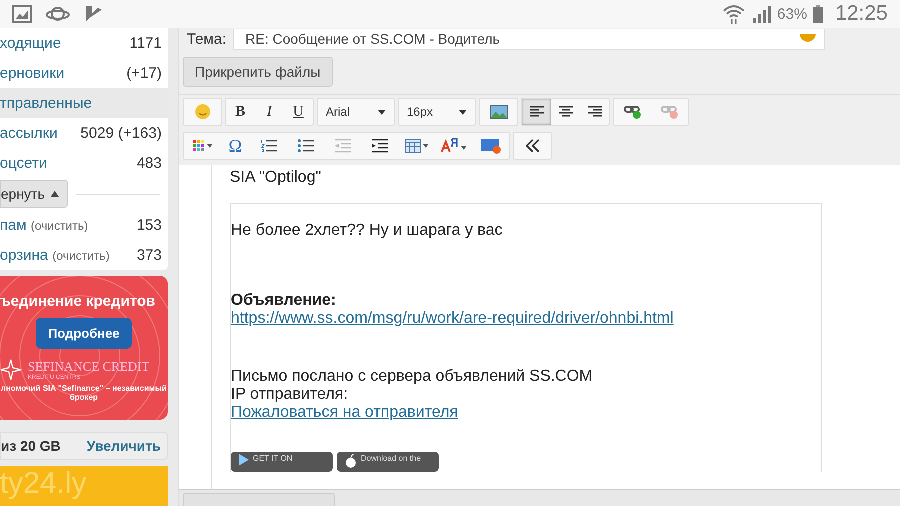 The width and height of the screenshot is (900, 506). Describe the element at coordinates (94, 14) in the screenshot. I see `check-flag-icon` at that location.